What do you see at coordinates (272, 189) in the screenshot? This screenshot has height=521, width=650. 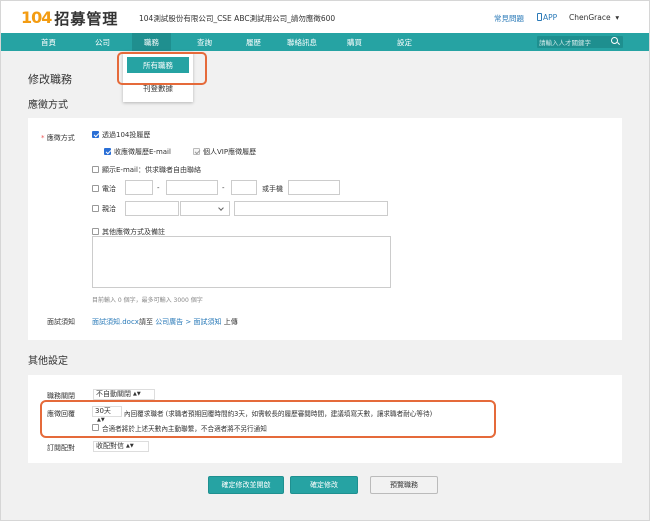 I see `mobile-label: 或手機` at bounding box center [272, 189].